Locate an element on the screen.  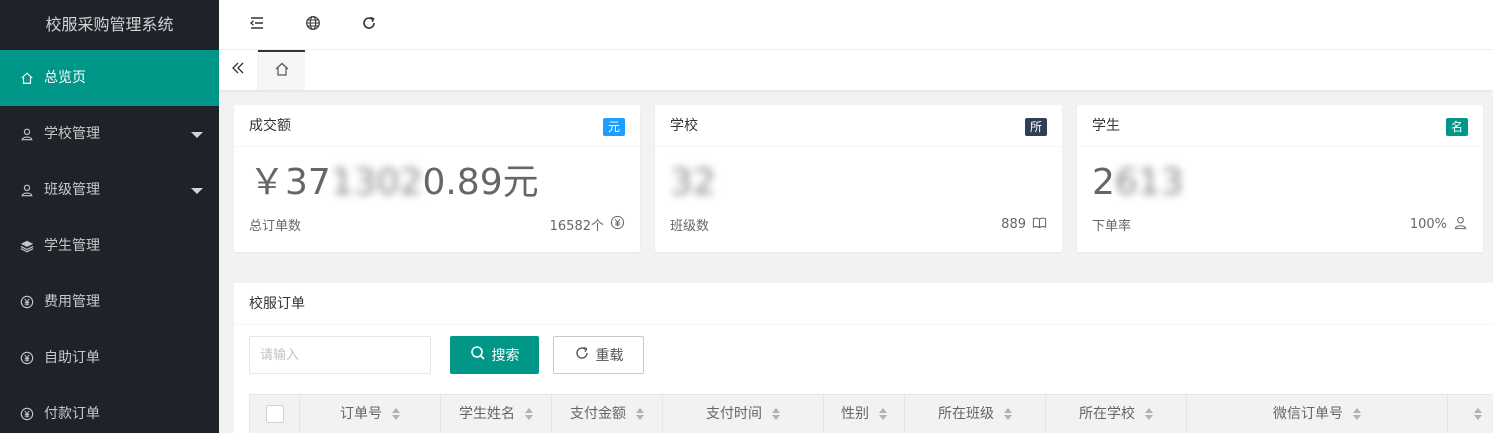
book-icon is located at coordinates (1039, 224).